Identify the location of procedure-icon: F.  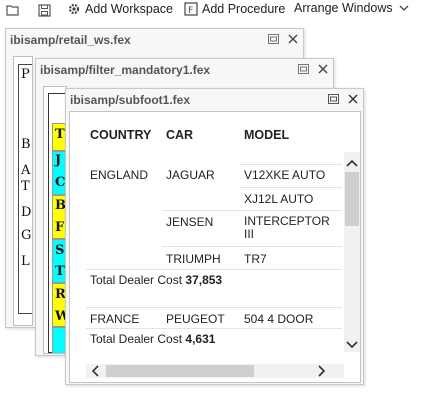
(191, 9).